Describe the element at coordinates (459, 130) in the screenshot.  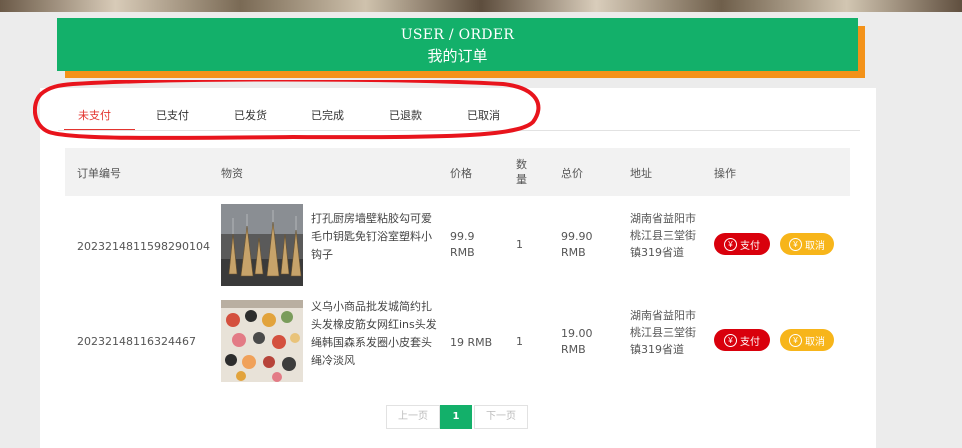
I see `tabs-divider` at that location.